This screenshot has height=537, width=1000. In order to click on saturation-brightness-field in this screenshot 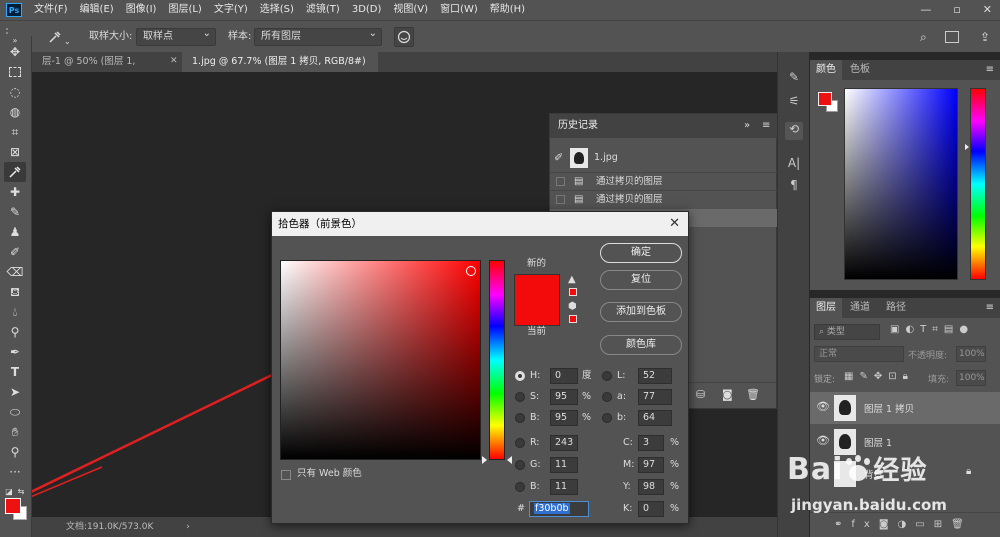, I will do `click(380, 360)`.